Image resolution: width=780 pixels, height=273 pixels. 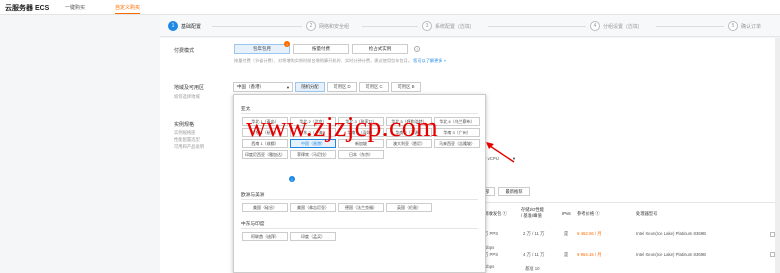 What do you see at coordinates (532, 212) in the screenshot?
I see `col-header: 存储I/O性能 / 基准/峰值` at bounding box center [532, 212].